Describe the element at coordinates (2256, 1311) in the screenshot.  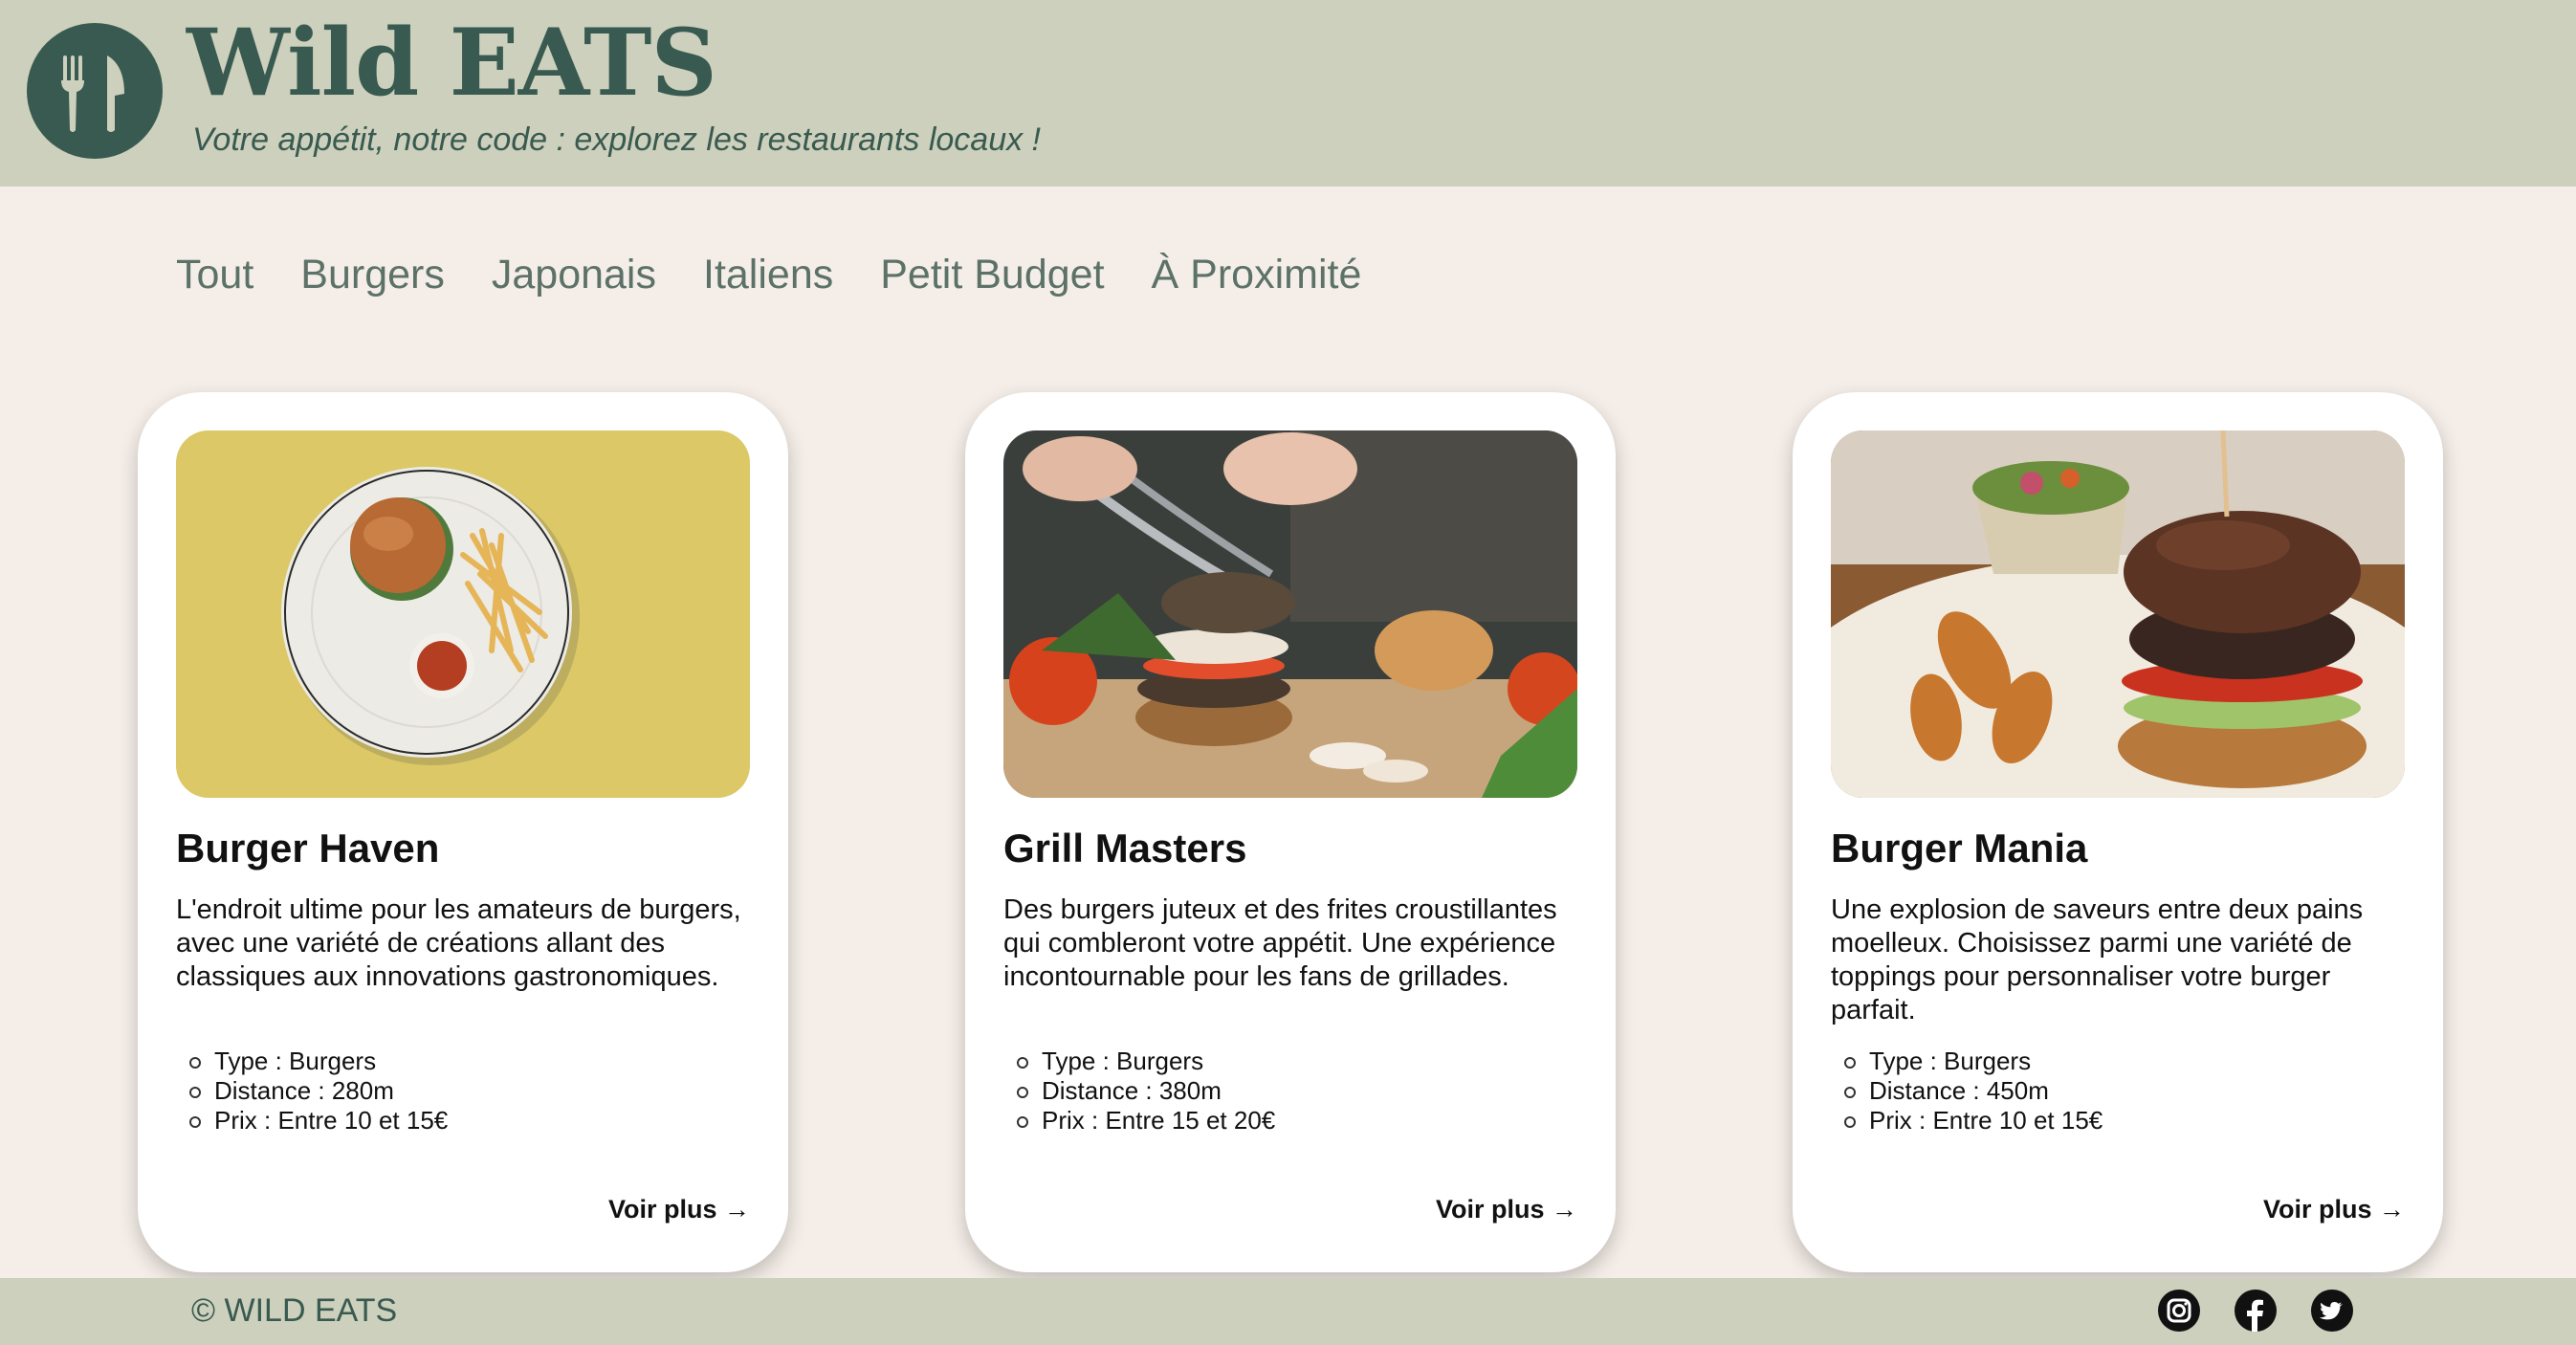
I see `facebook-icon` at that location.